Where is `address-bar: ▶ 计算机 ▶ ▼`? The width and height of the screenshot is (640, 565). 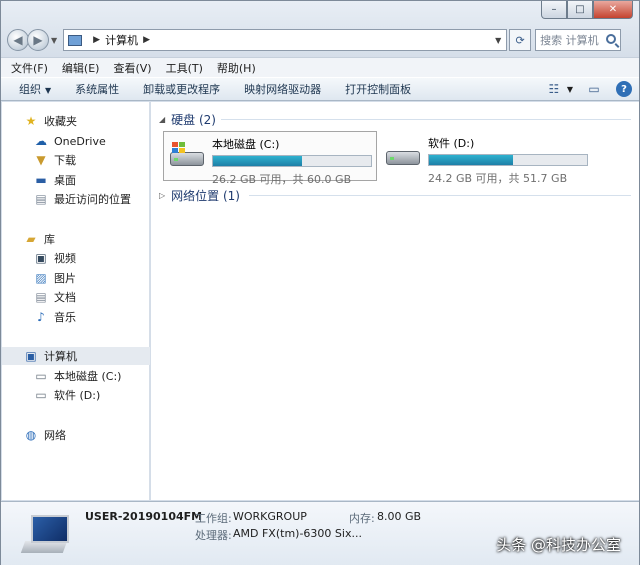 address-bar: ▶ 计算机 ▶ ▼ is located at coordinates (285, 40).